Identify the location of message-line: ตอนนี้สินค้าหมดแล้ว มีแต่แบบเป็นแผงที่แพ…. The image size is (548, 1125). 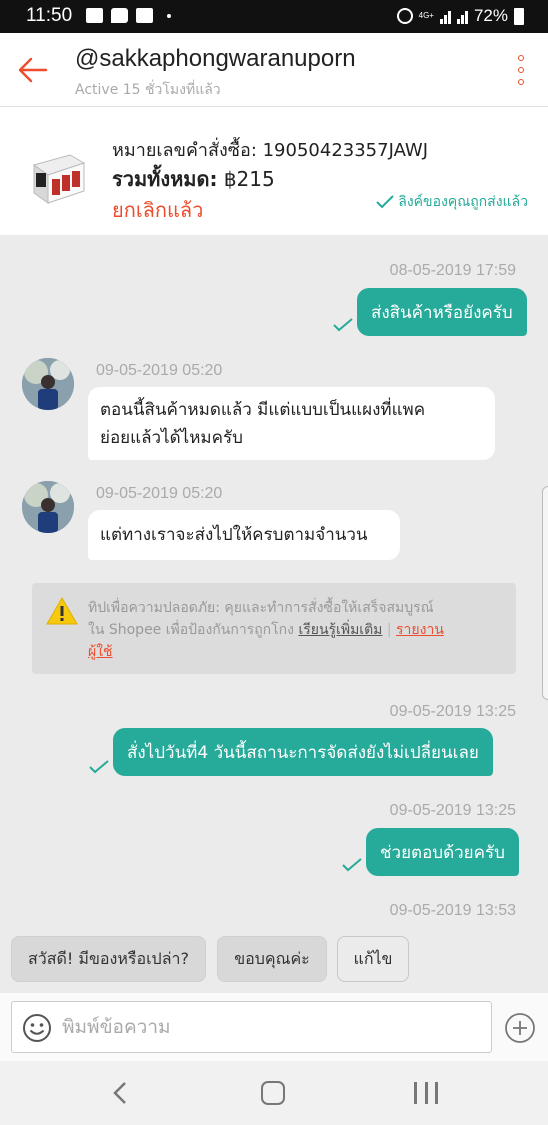
(263, 409).